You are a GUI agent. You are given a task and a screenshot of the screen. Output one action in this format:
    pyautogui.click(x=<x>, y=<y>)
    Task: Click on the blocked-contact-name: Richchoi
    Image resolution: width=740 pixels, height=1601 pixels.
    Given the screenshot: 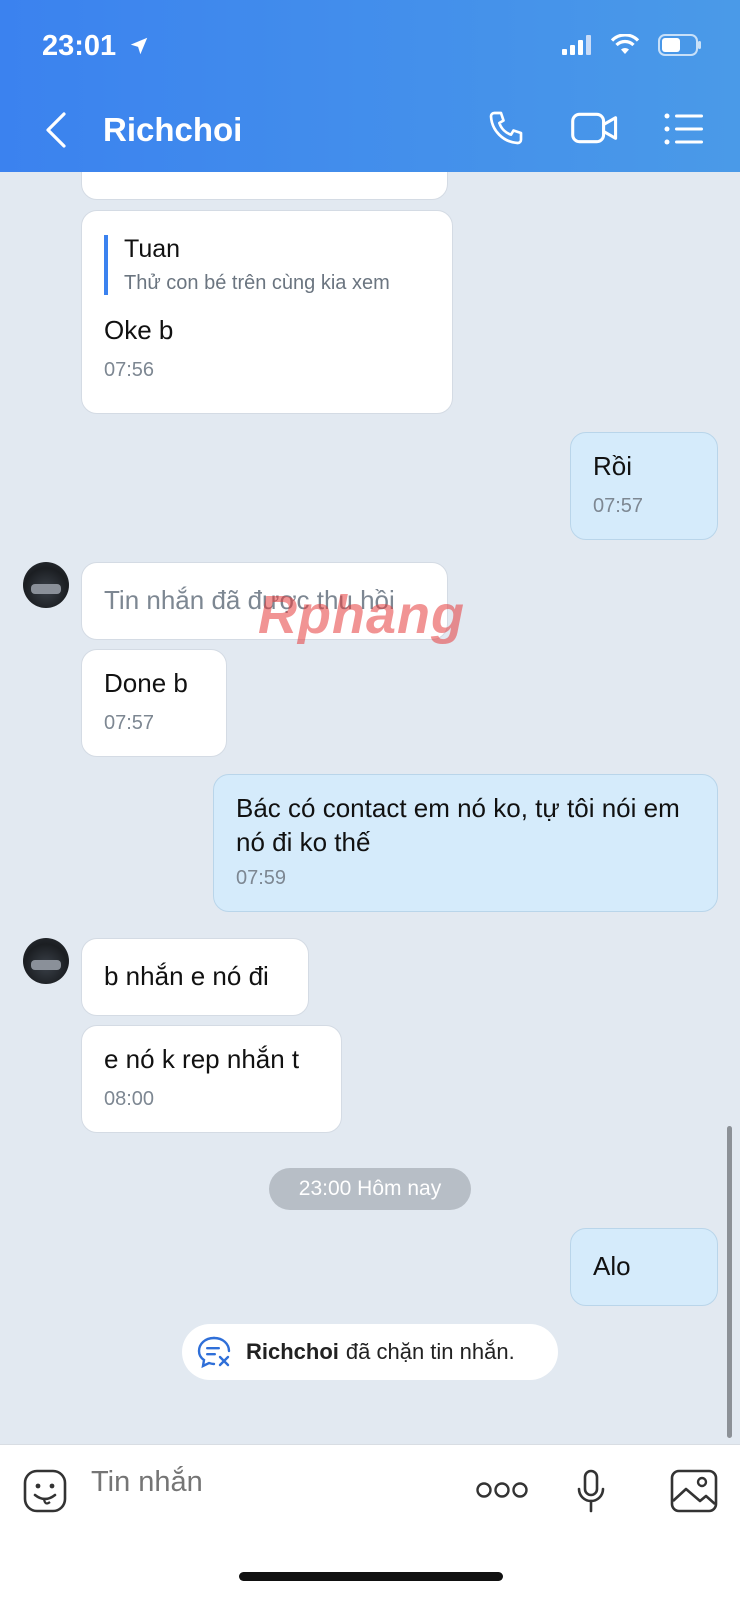 What is the action you would take?
    pyautogui.click(x=292, y=1351)
    